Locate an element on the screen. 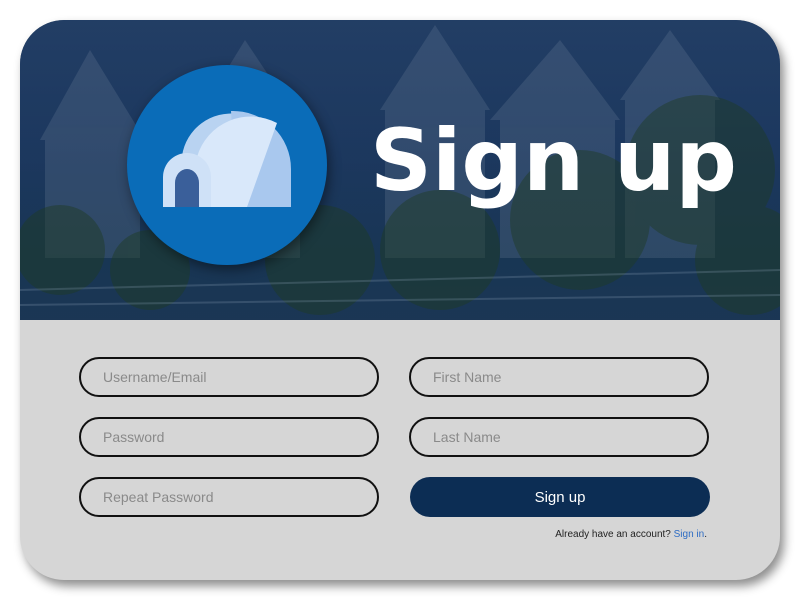  logo is located at coordinates (227, 165).